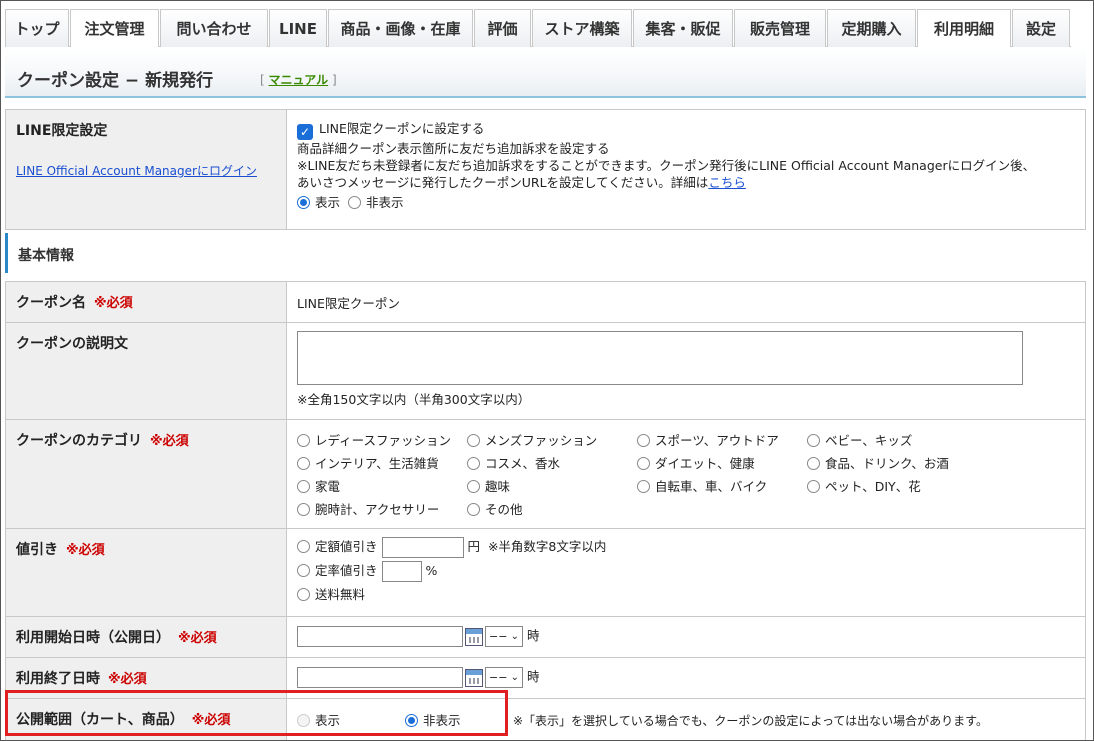 The width and height of the screenshot is (1094, 741). Describe the element at coordinates (382, 508) in the screenshot. I see `category-option: 腕時計、アクセサリー` at that location.